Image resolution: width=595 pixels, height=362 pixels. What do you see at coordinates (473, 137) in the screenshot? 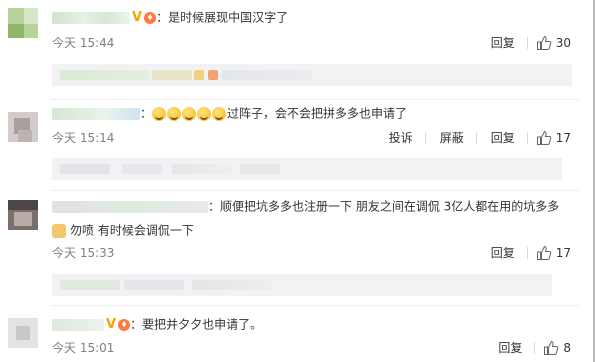
I see `comment-actions: 投诉 屏蔽 回复 17` at bounding box center [473, 137].